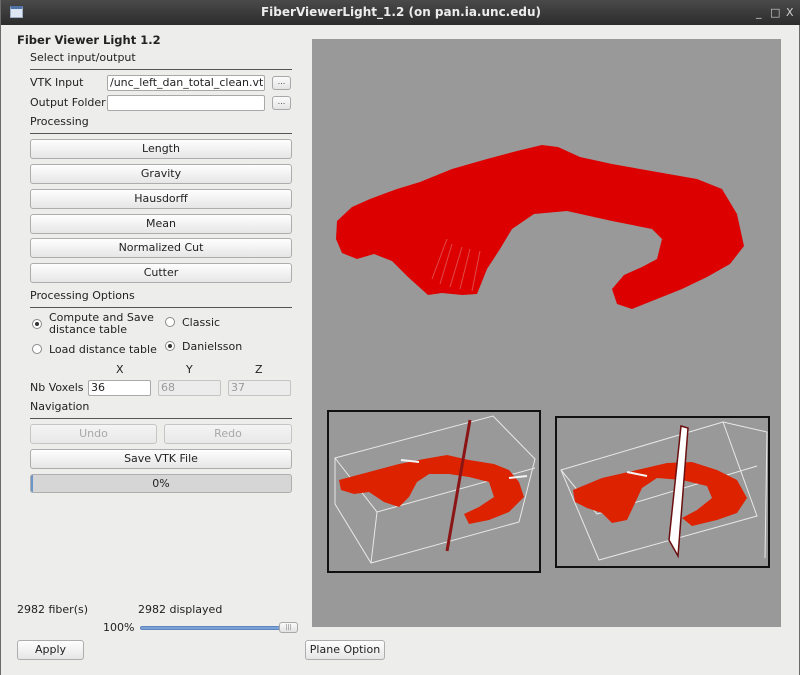 Image resolution: width=800 pixels, height=675 pixels. Describe the element at coordinates (259, 388) in the screenshot. I see `nb-voxels-z-field: 37` at that location.